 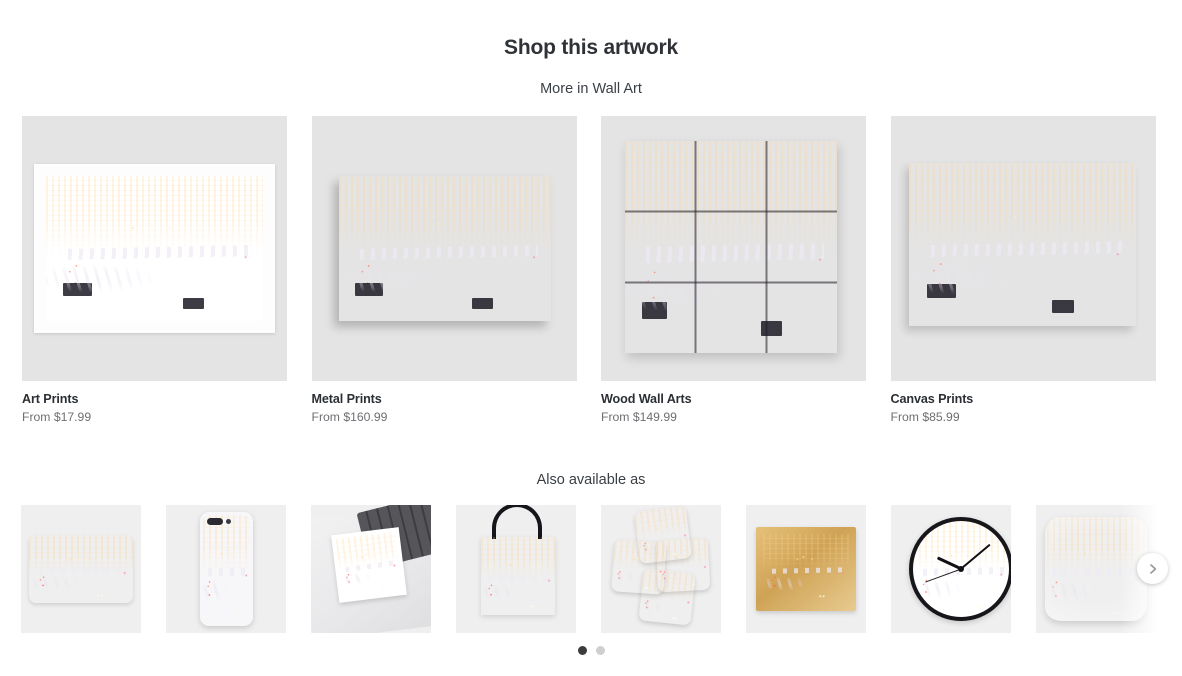 What do you see at coordinates (154, 408) in the screenshot?
I see `product-meta-art-prints: Art Prints From $17.99` at bounding box center [154, 408].